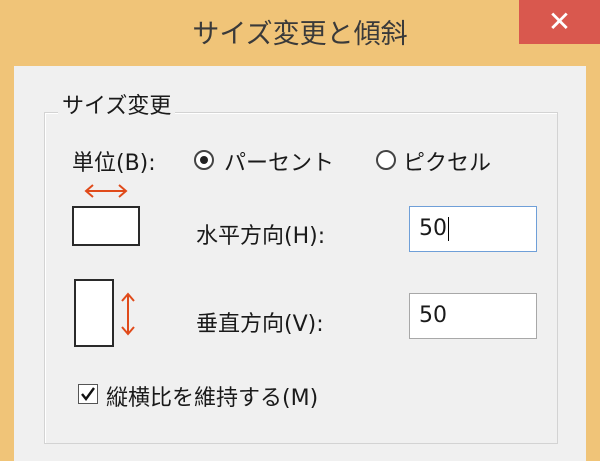 The width and height of the screenshot is (600, 461). What do you see at coordinates (473, 316) in the screenshot?
I see `vertical-input: 50` at bounding box center [473, 316].